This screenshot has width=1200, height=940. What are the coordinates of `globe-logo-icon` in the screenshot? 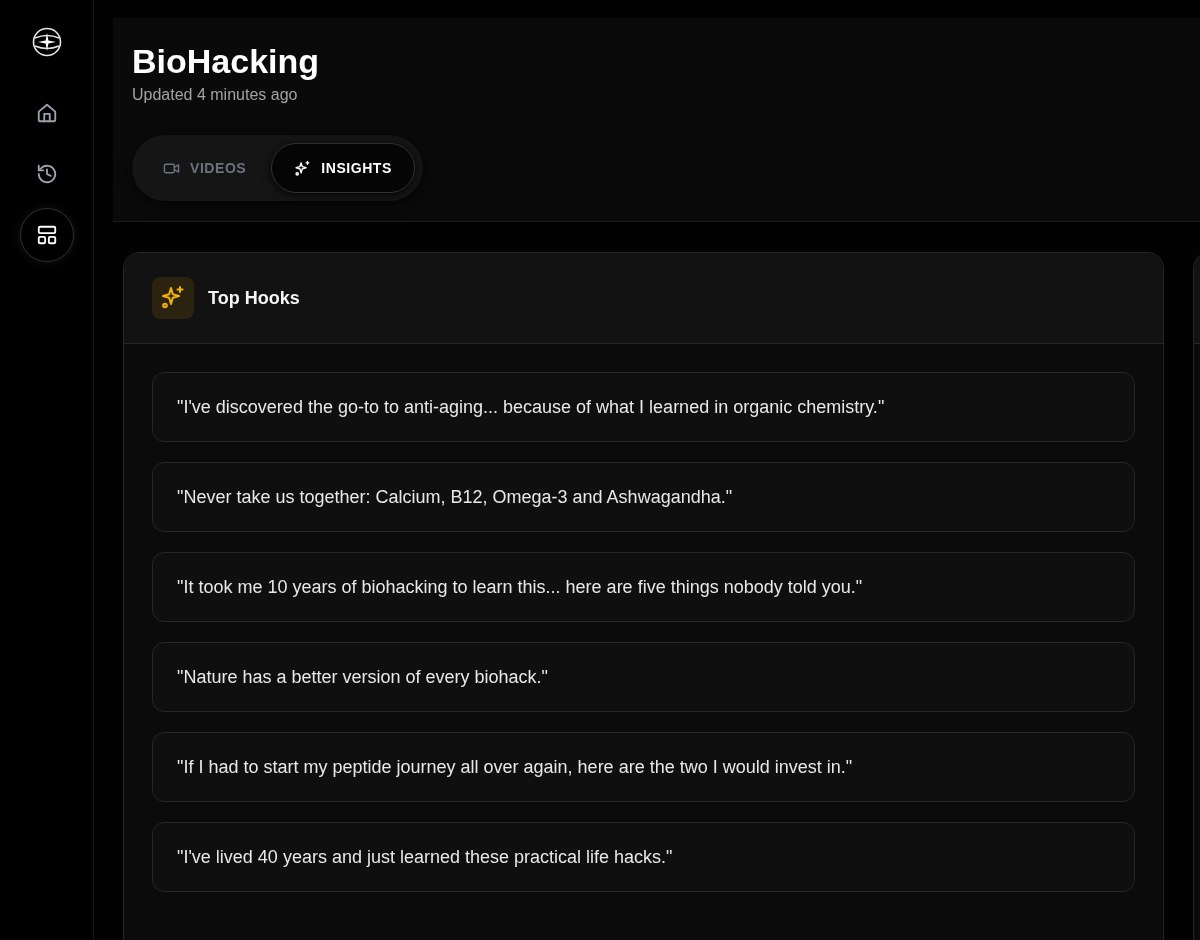 It's located at (46, 42).